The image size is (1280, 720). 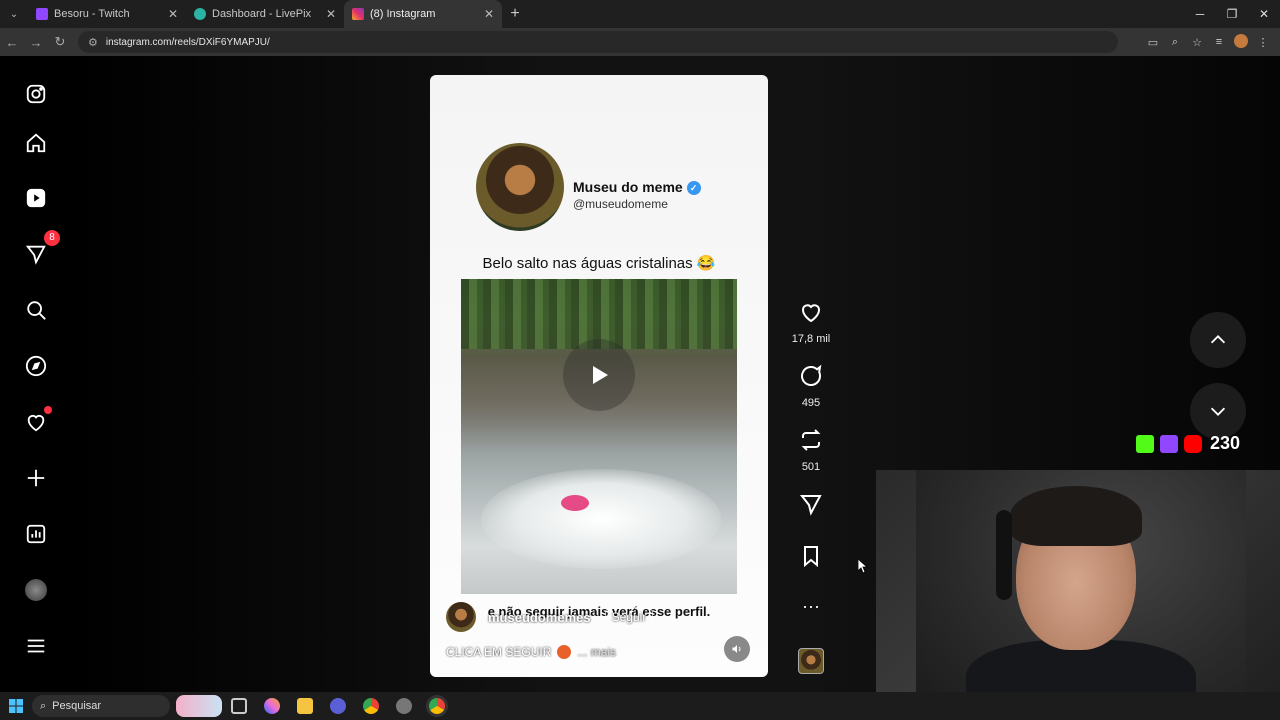 What do you see at coordinates (37, 421) in the screenshot?
I see `notifications-icon` at bounding box center [37, 421].